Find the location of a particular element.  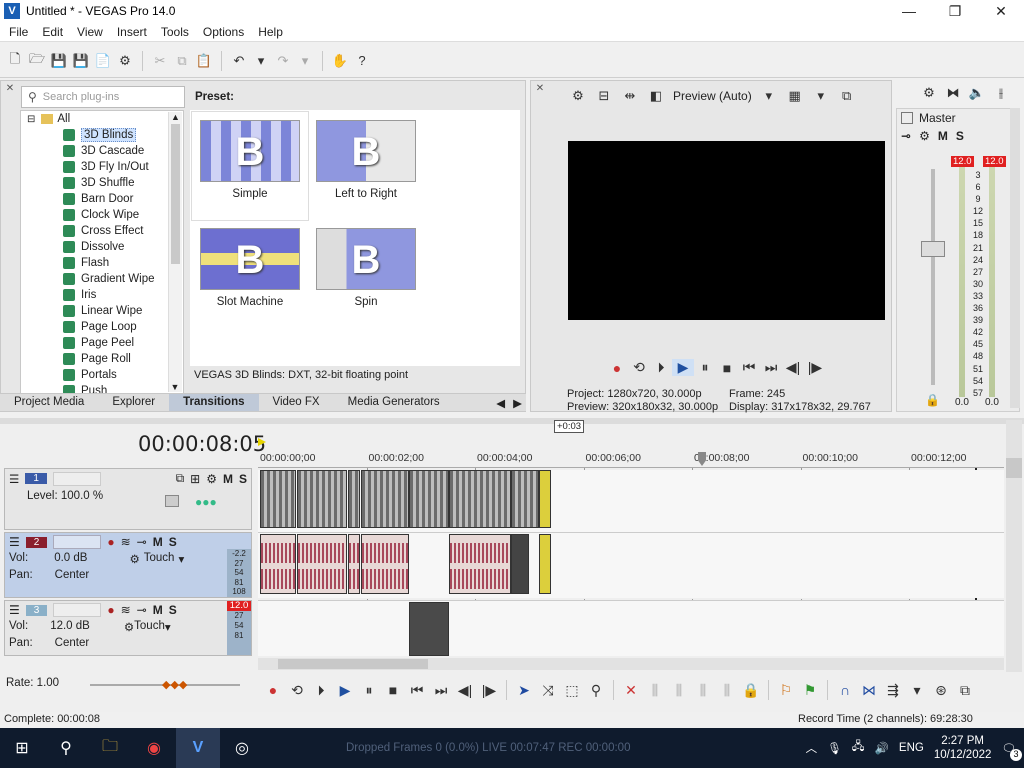

track-compositing-icons: ●●● is located at coordinates (206, 502).